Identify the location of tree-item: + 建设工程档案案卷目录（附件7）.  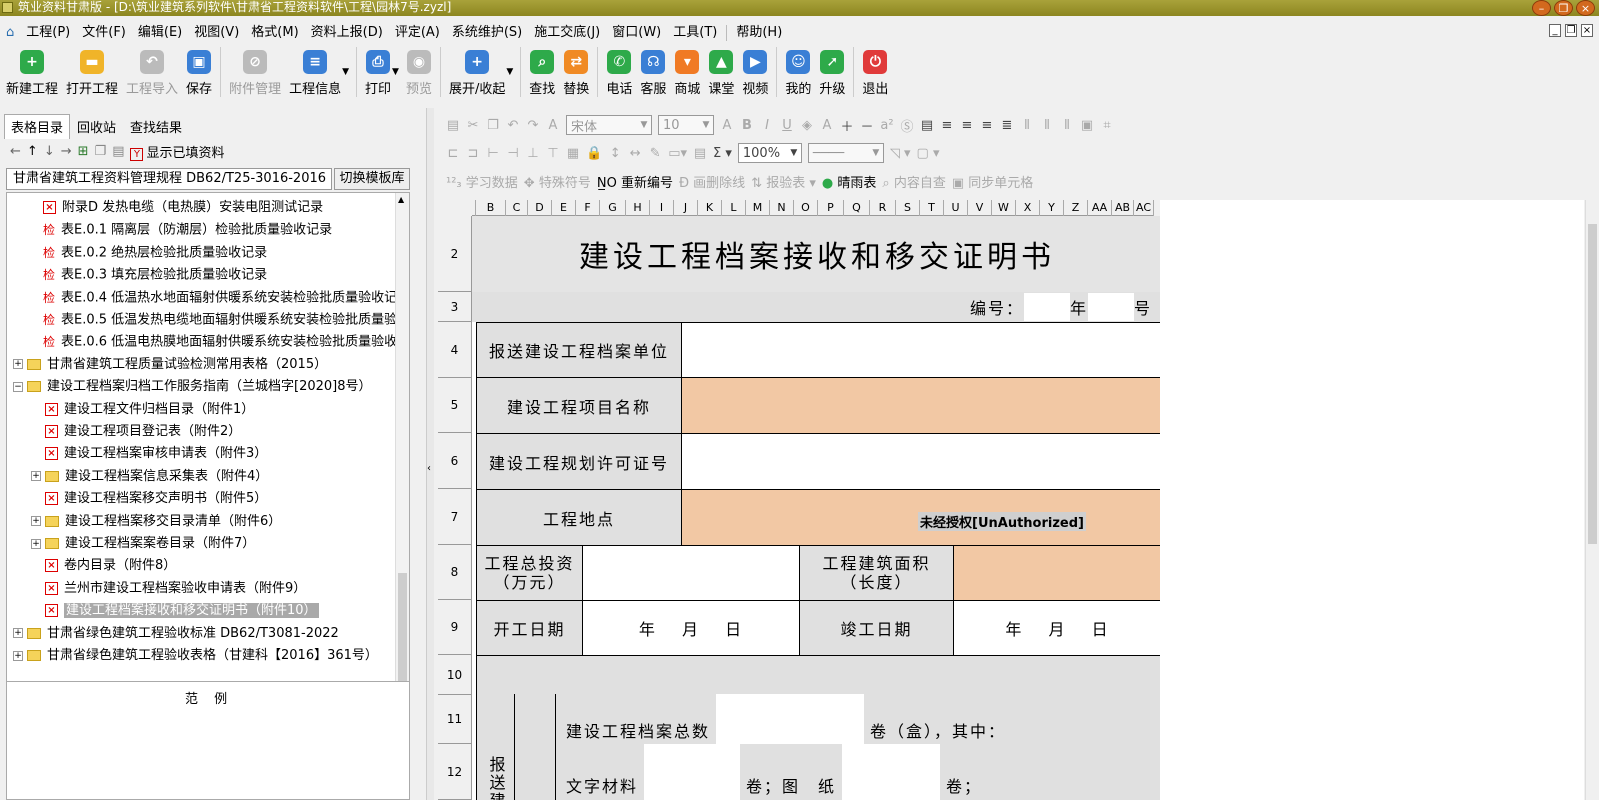
(143, 544).